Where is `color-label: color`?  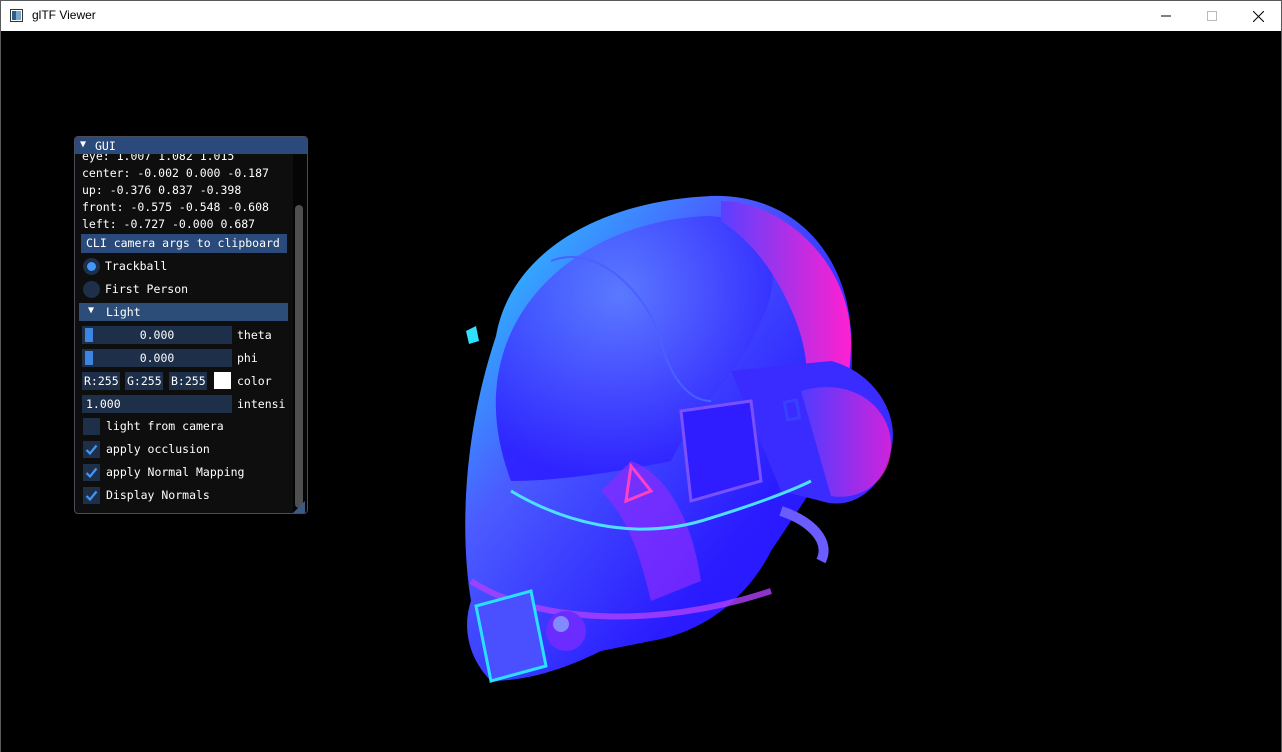 color-label: color is located at coordinates (254, 381).